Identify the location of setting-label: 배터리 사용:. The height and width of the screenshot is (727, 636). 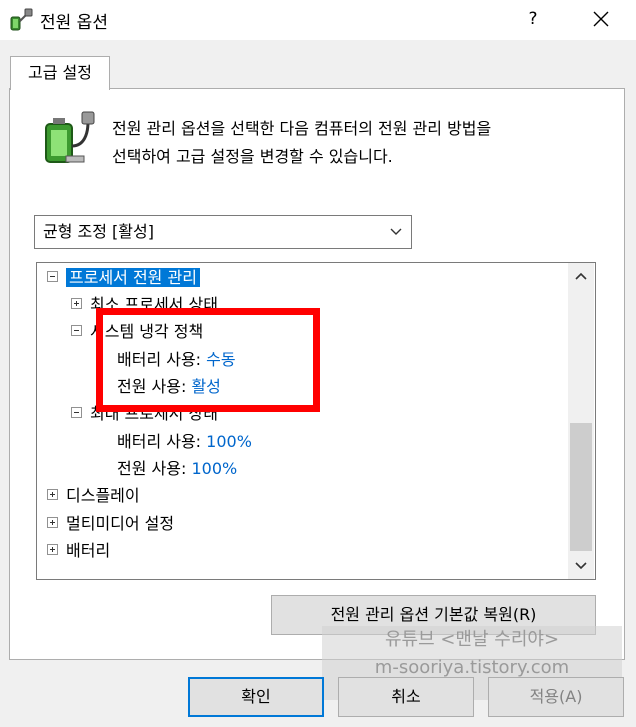
(159, 441).